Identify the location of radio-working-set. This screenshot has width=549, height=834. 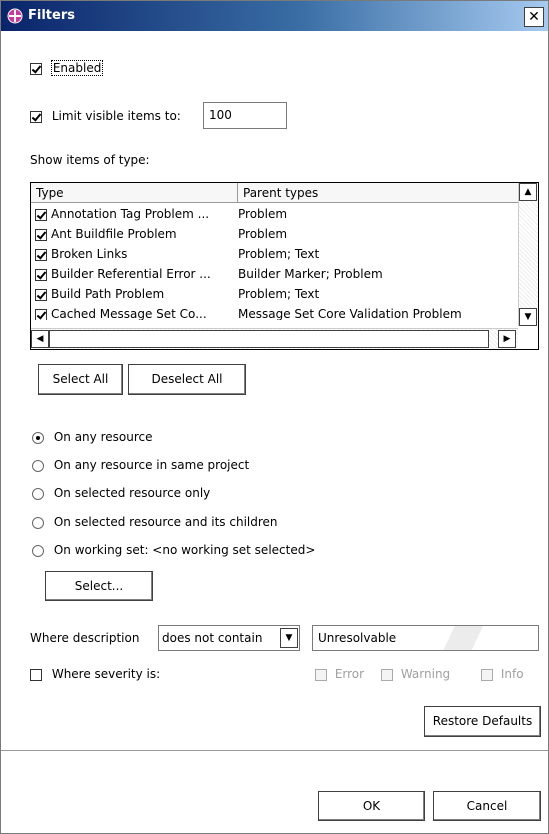
(38, 550).